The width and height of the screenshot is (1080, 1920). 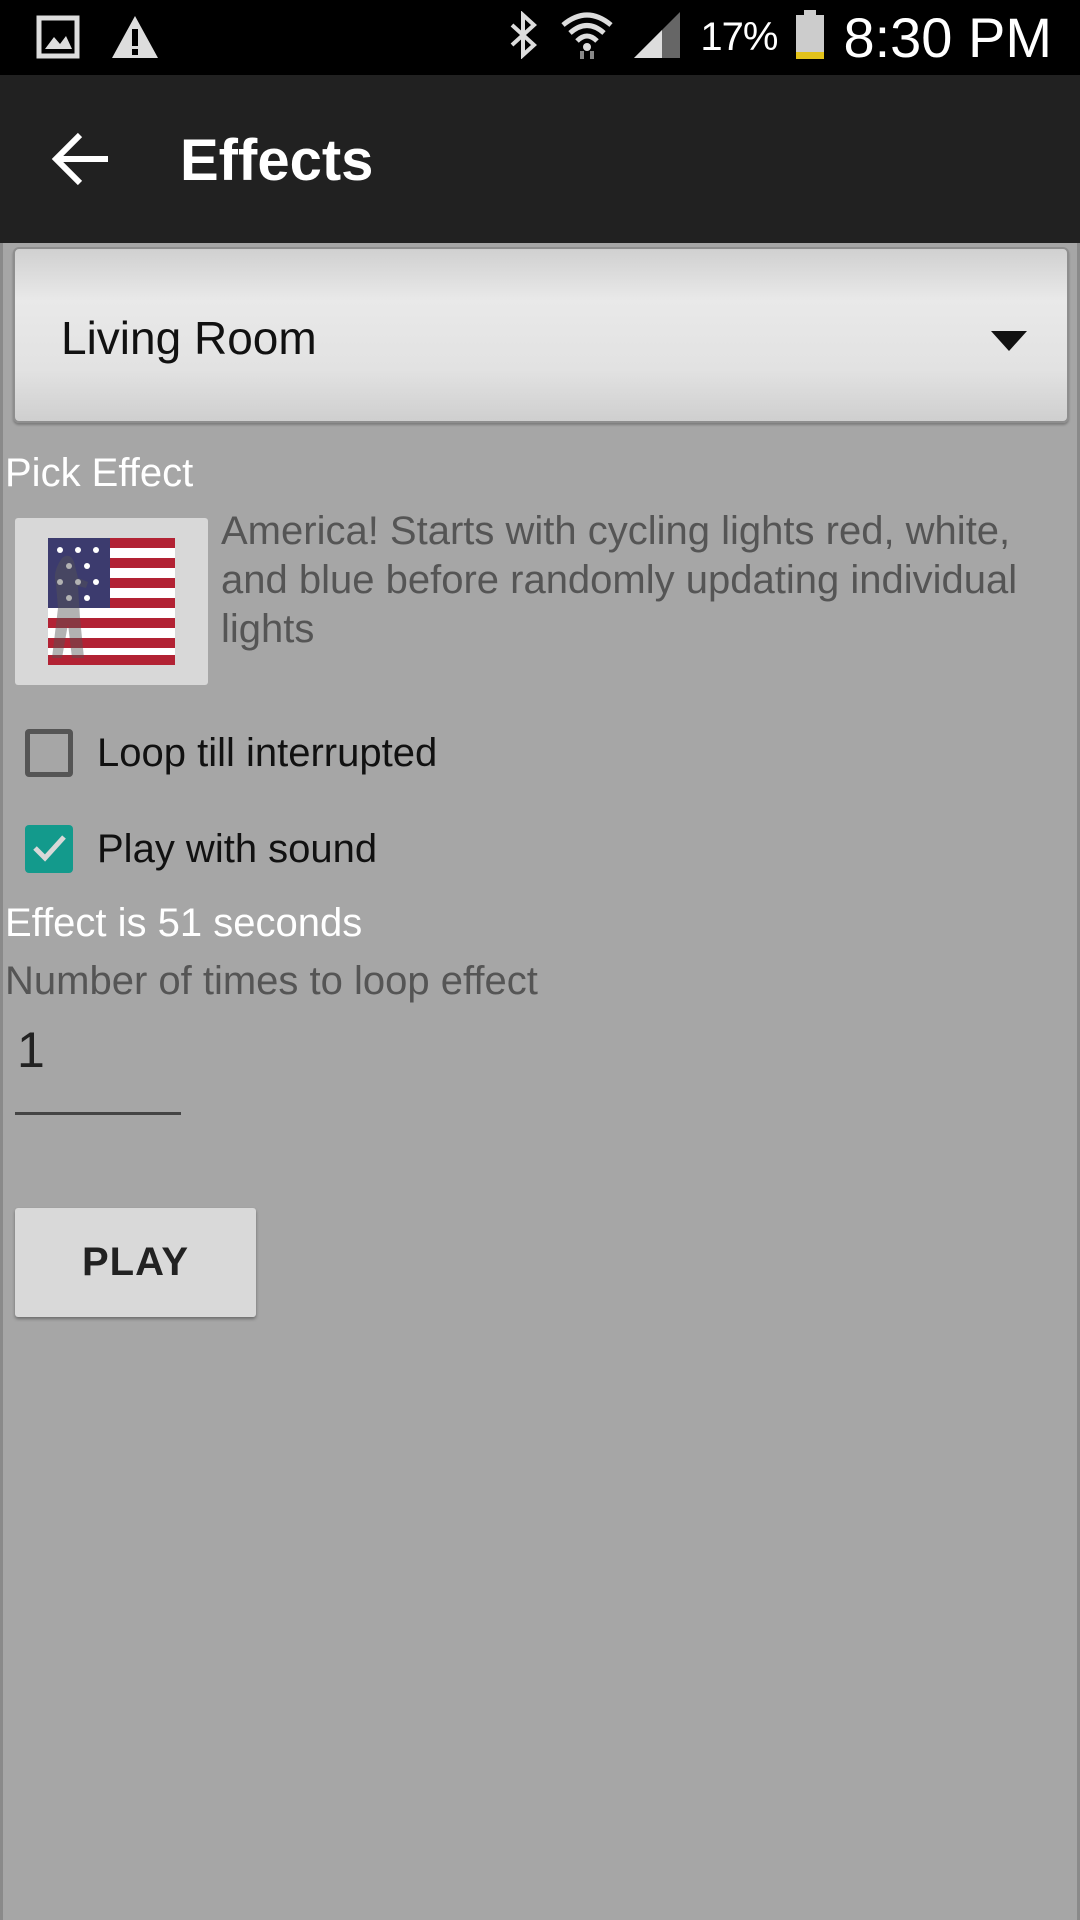 I want to click on arrow-back-icon, so click(x=82, y=161).